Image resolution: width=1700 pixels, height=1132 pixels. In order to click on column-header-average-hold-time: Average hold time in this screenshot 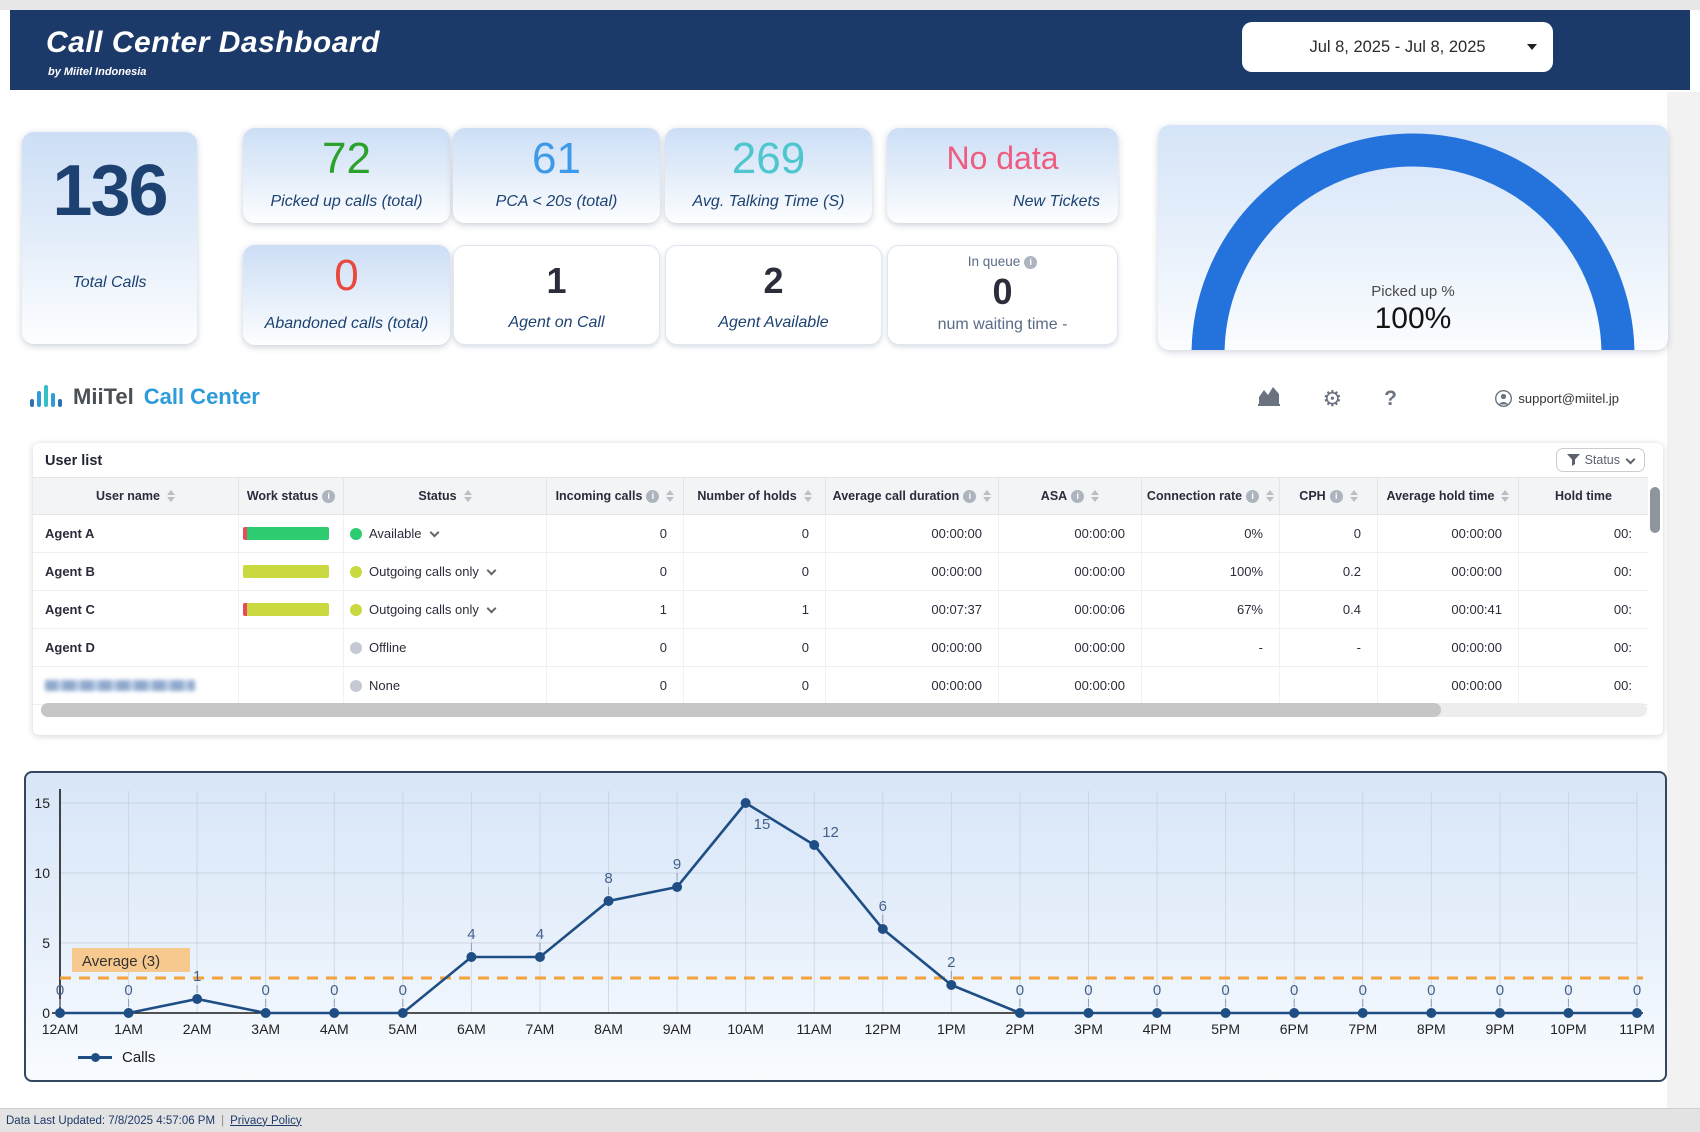, I will do `click(1447, 496)`.